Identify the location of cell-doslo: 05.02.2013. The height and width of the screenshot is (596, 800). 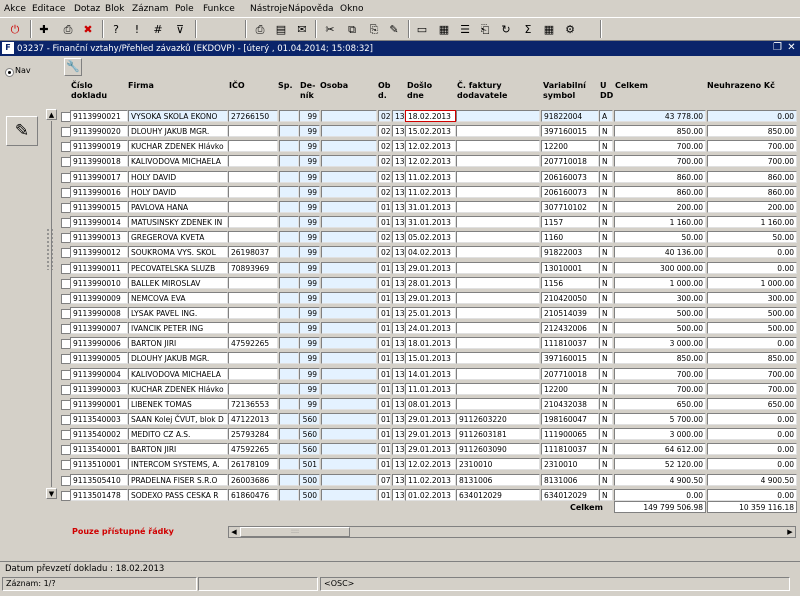
(430, 237).